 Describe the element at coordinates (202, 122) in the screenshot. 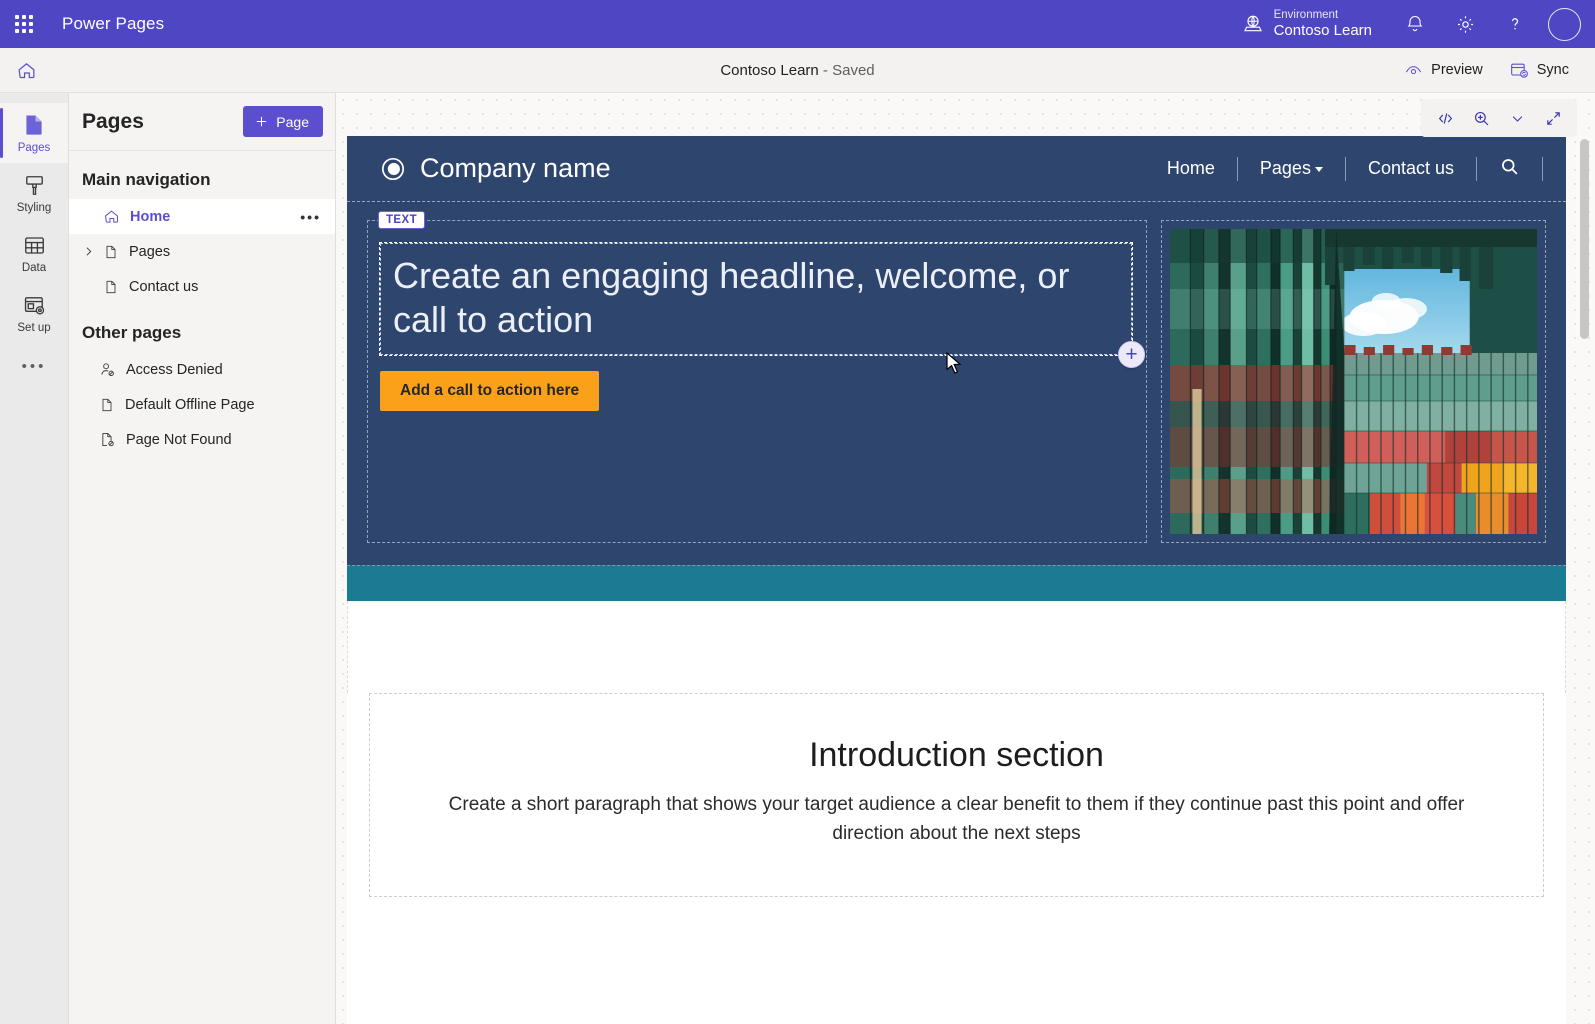

I see `pages-panel-header: Pages Page` at that location.